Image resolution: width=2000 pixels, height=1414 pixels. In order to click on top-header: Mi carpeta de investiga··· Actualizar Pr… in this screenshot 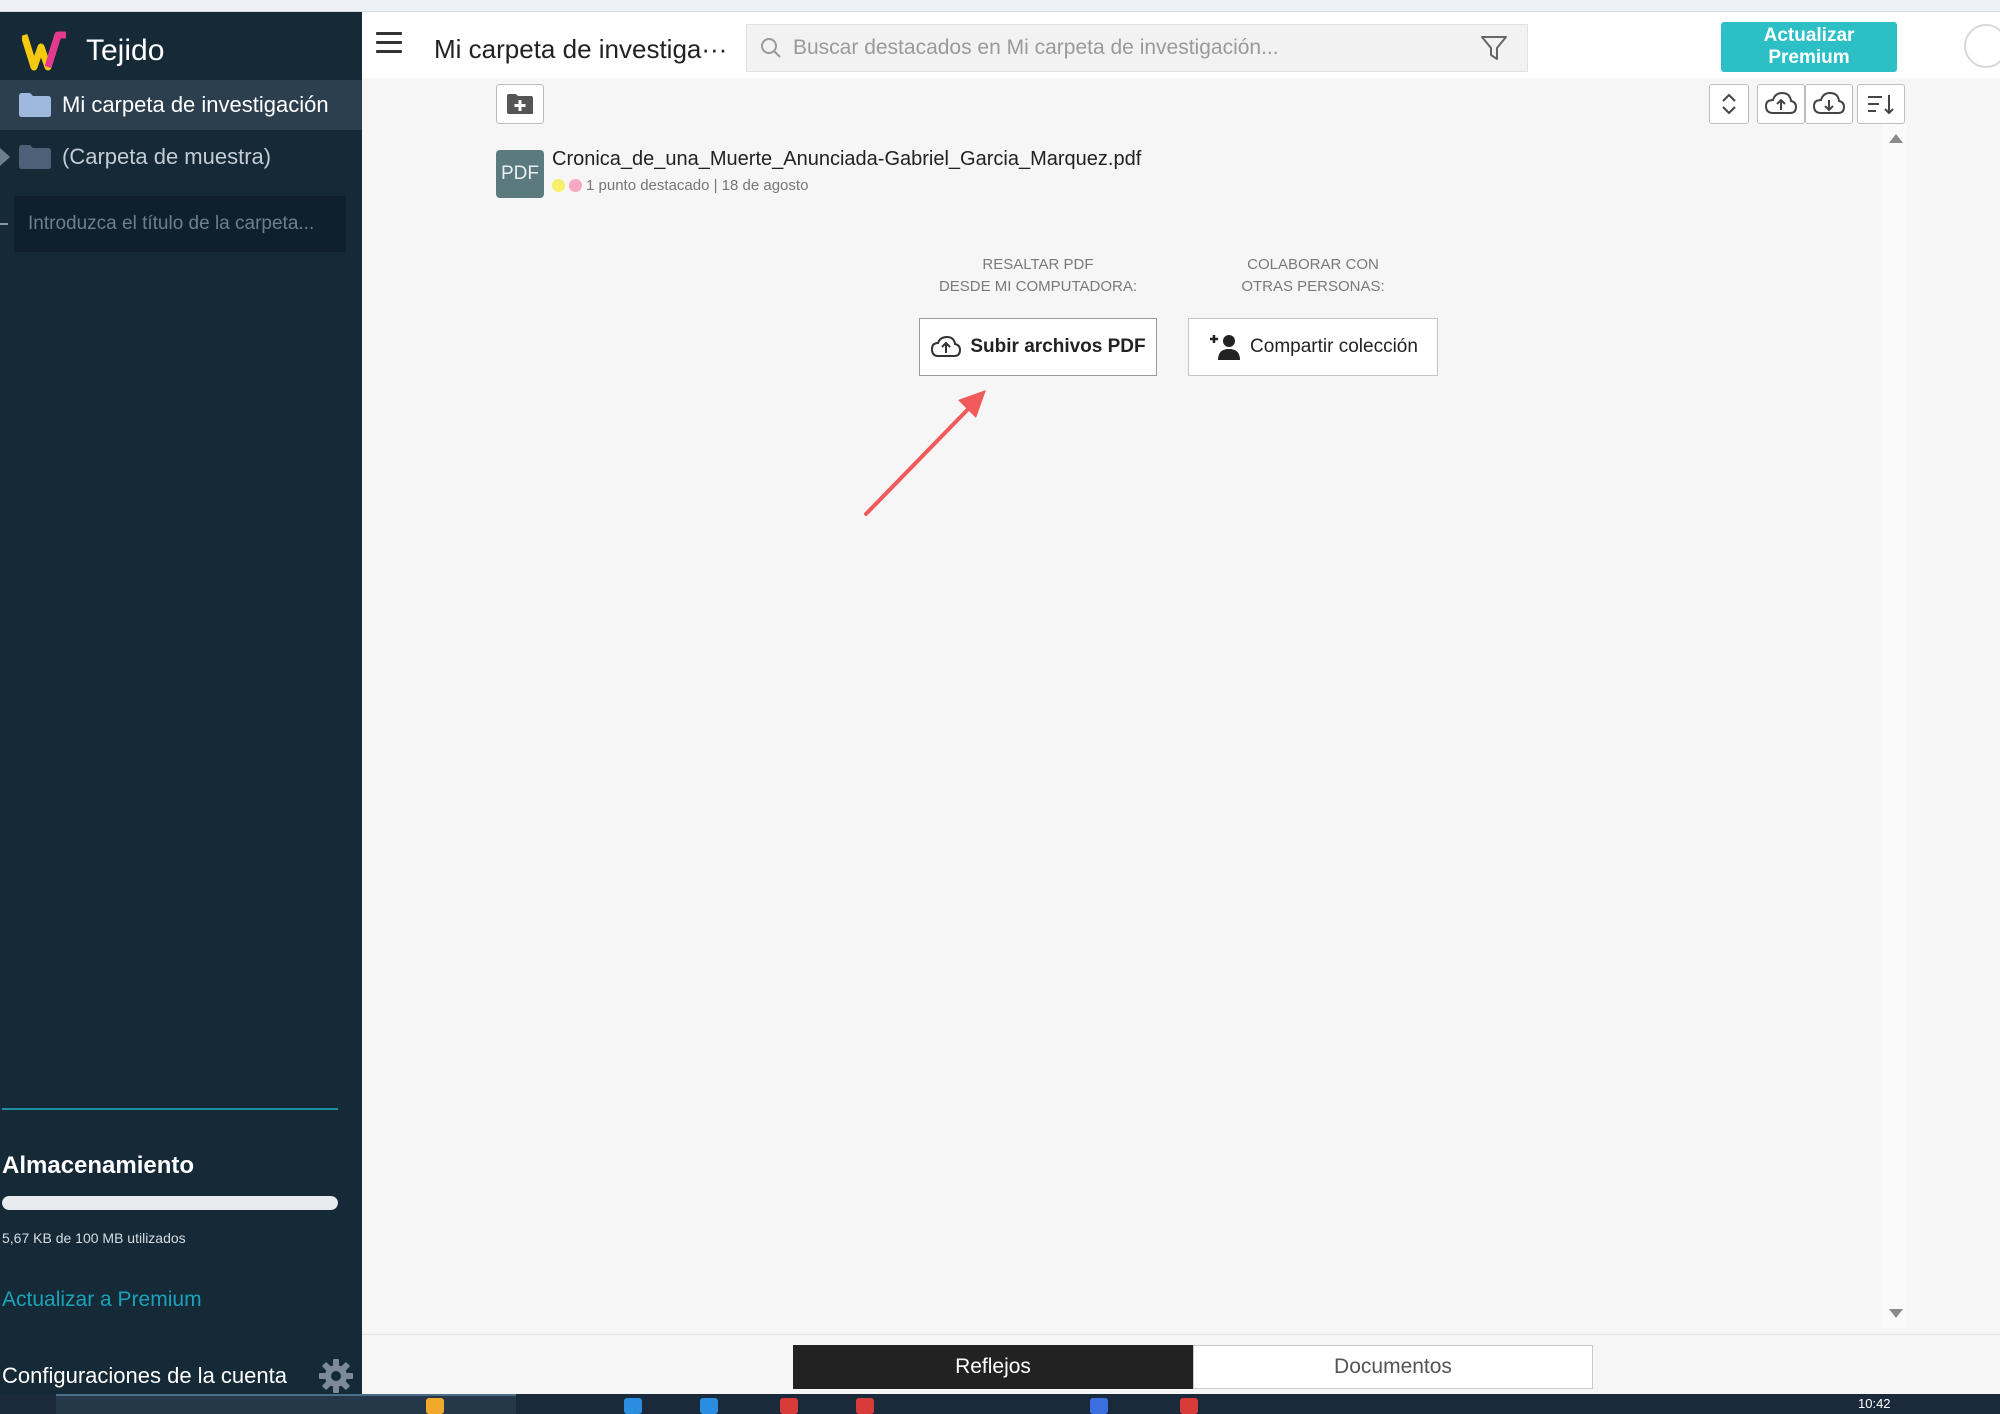, I will do `click(1181, 45)`.